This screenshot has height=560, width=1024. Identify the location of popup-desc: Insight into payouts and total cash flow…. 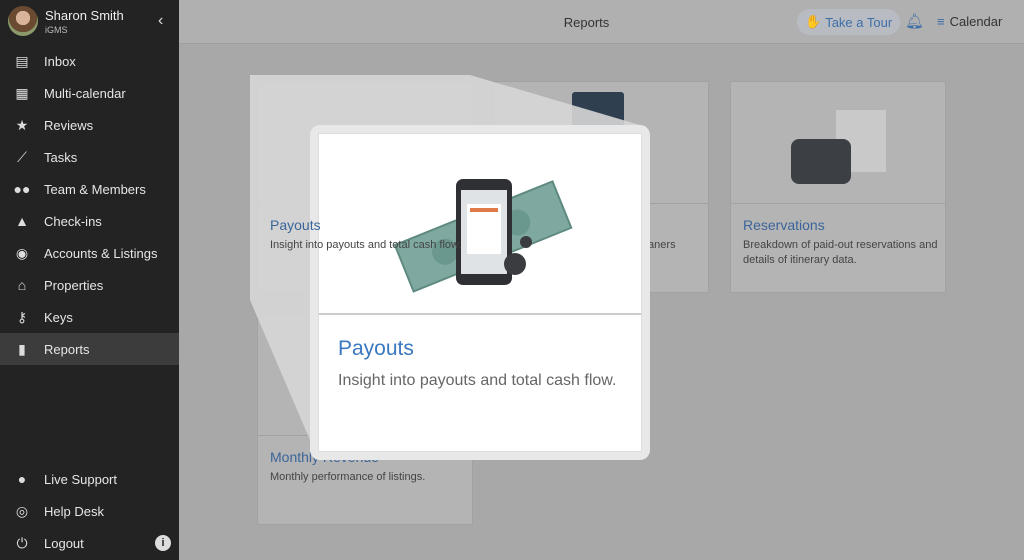
(477, 380).